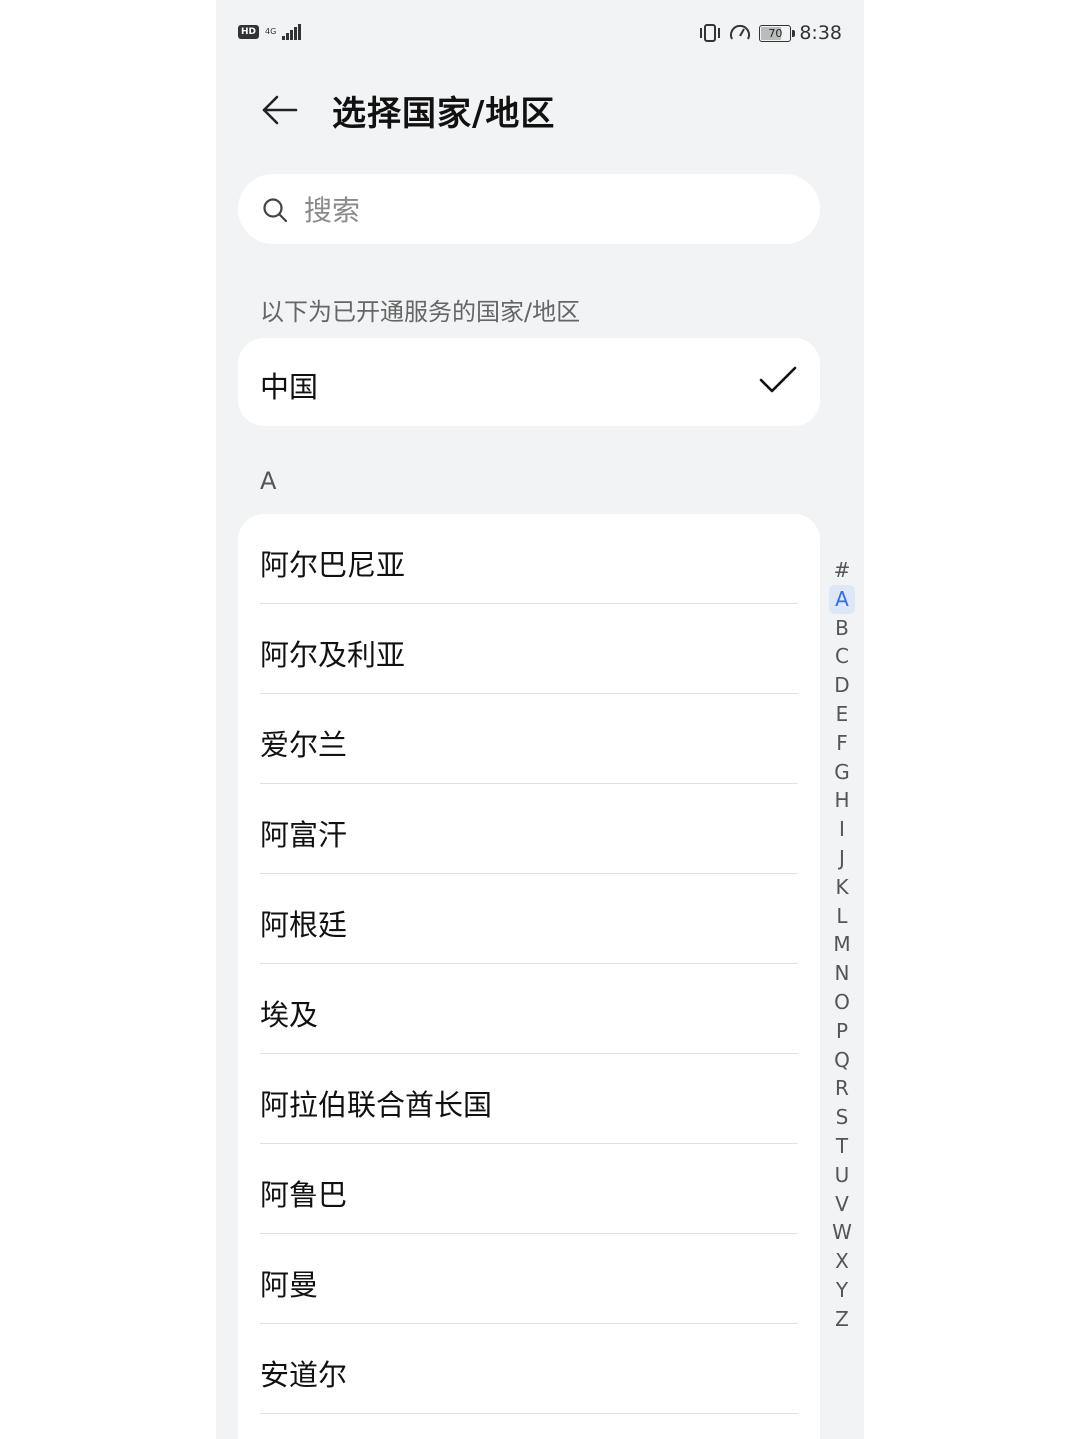 Image resolution: width=1080 pixels, height=1439 pixels. I want to click on country-name: 阿尔巴尼亚, so click(333, 565).